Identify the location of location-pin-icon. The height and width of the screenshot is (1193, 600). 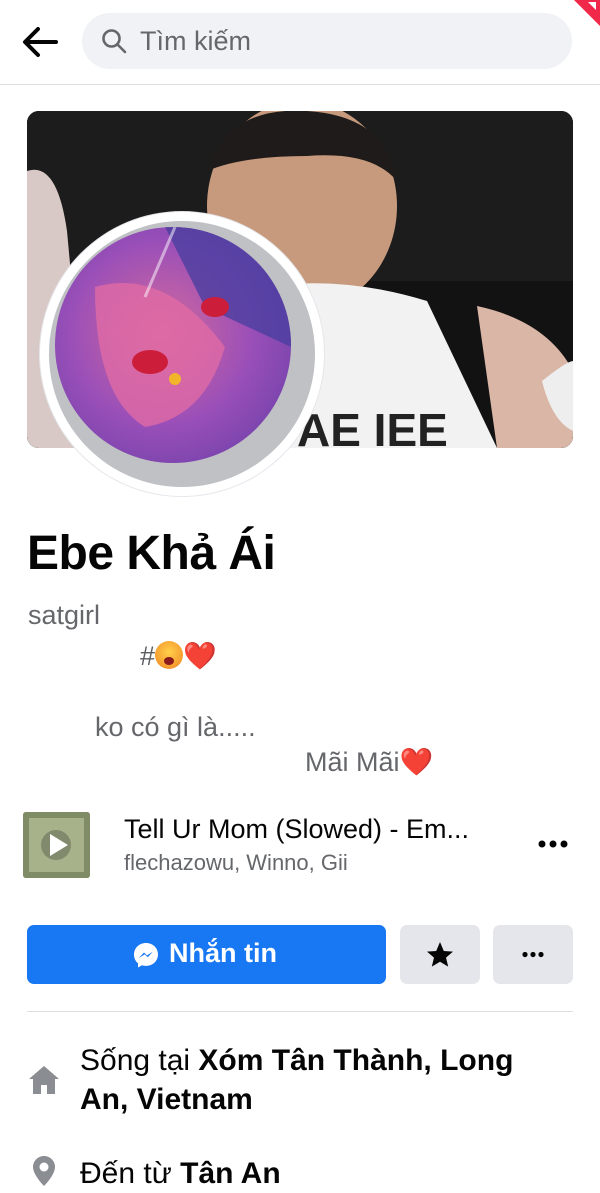
(44, 1171).